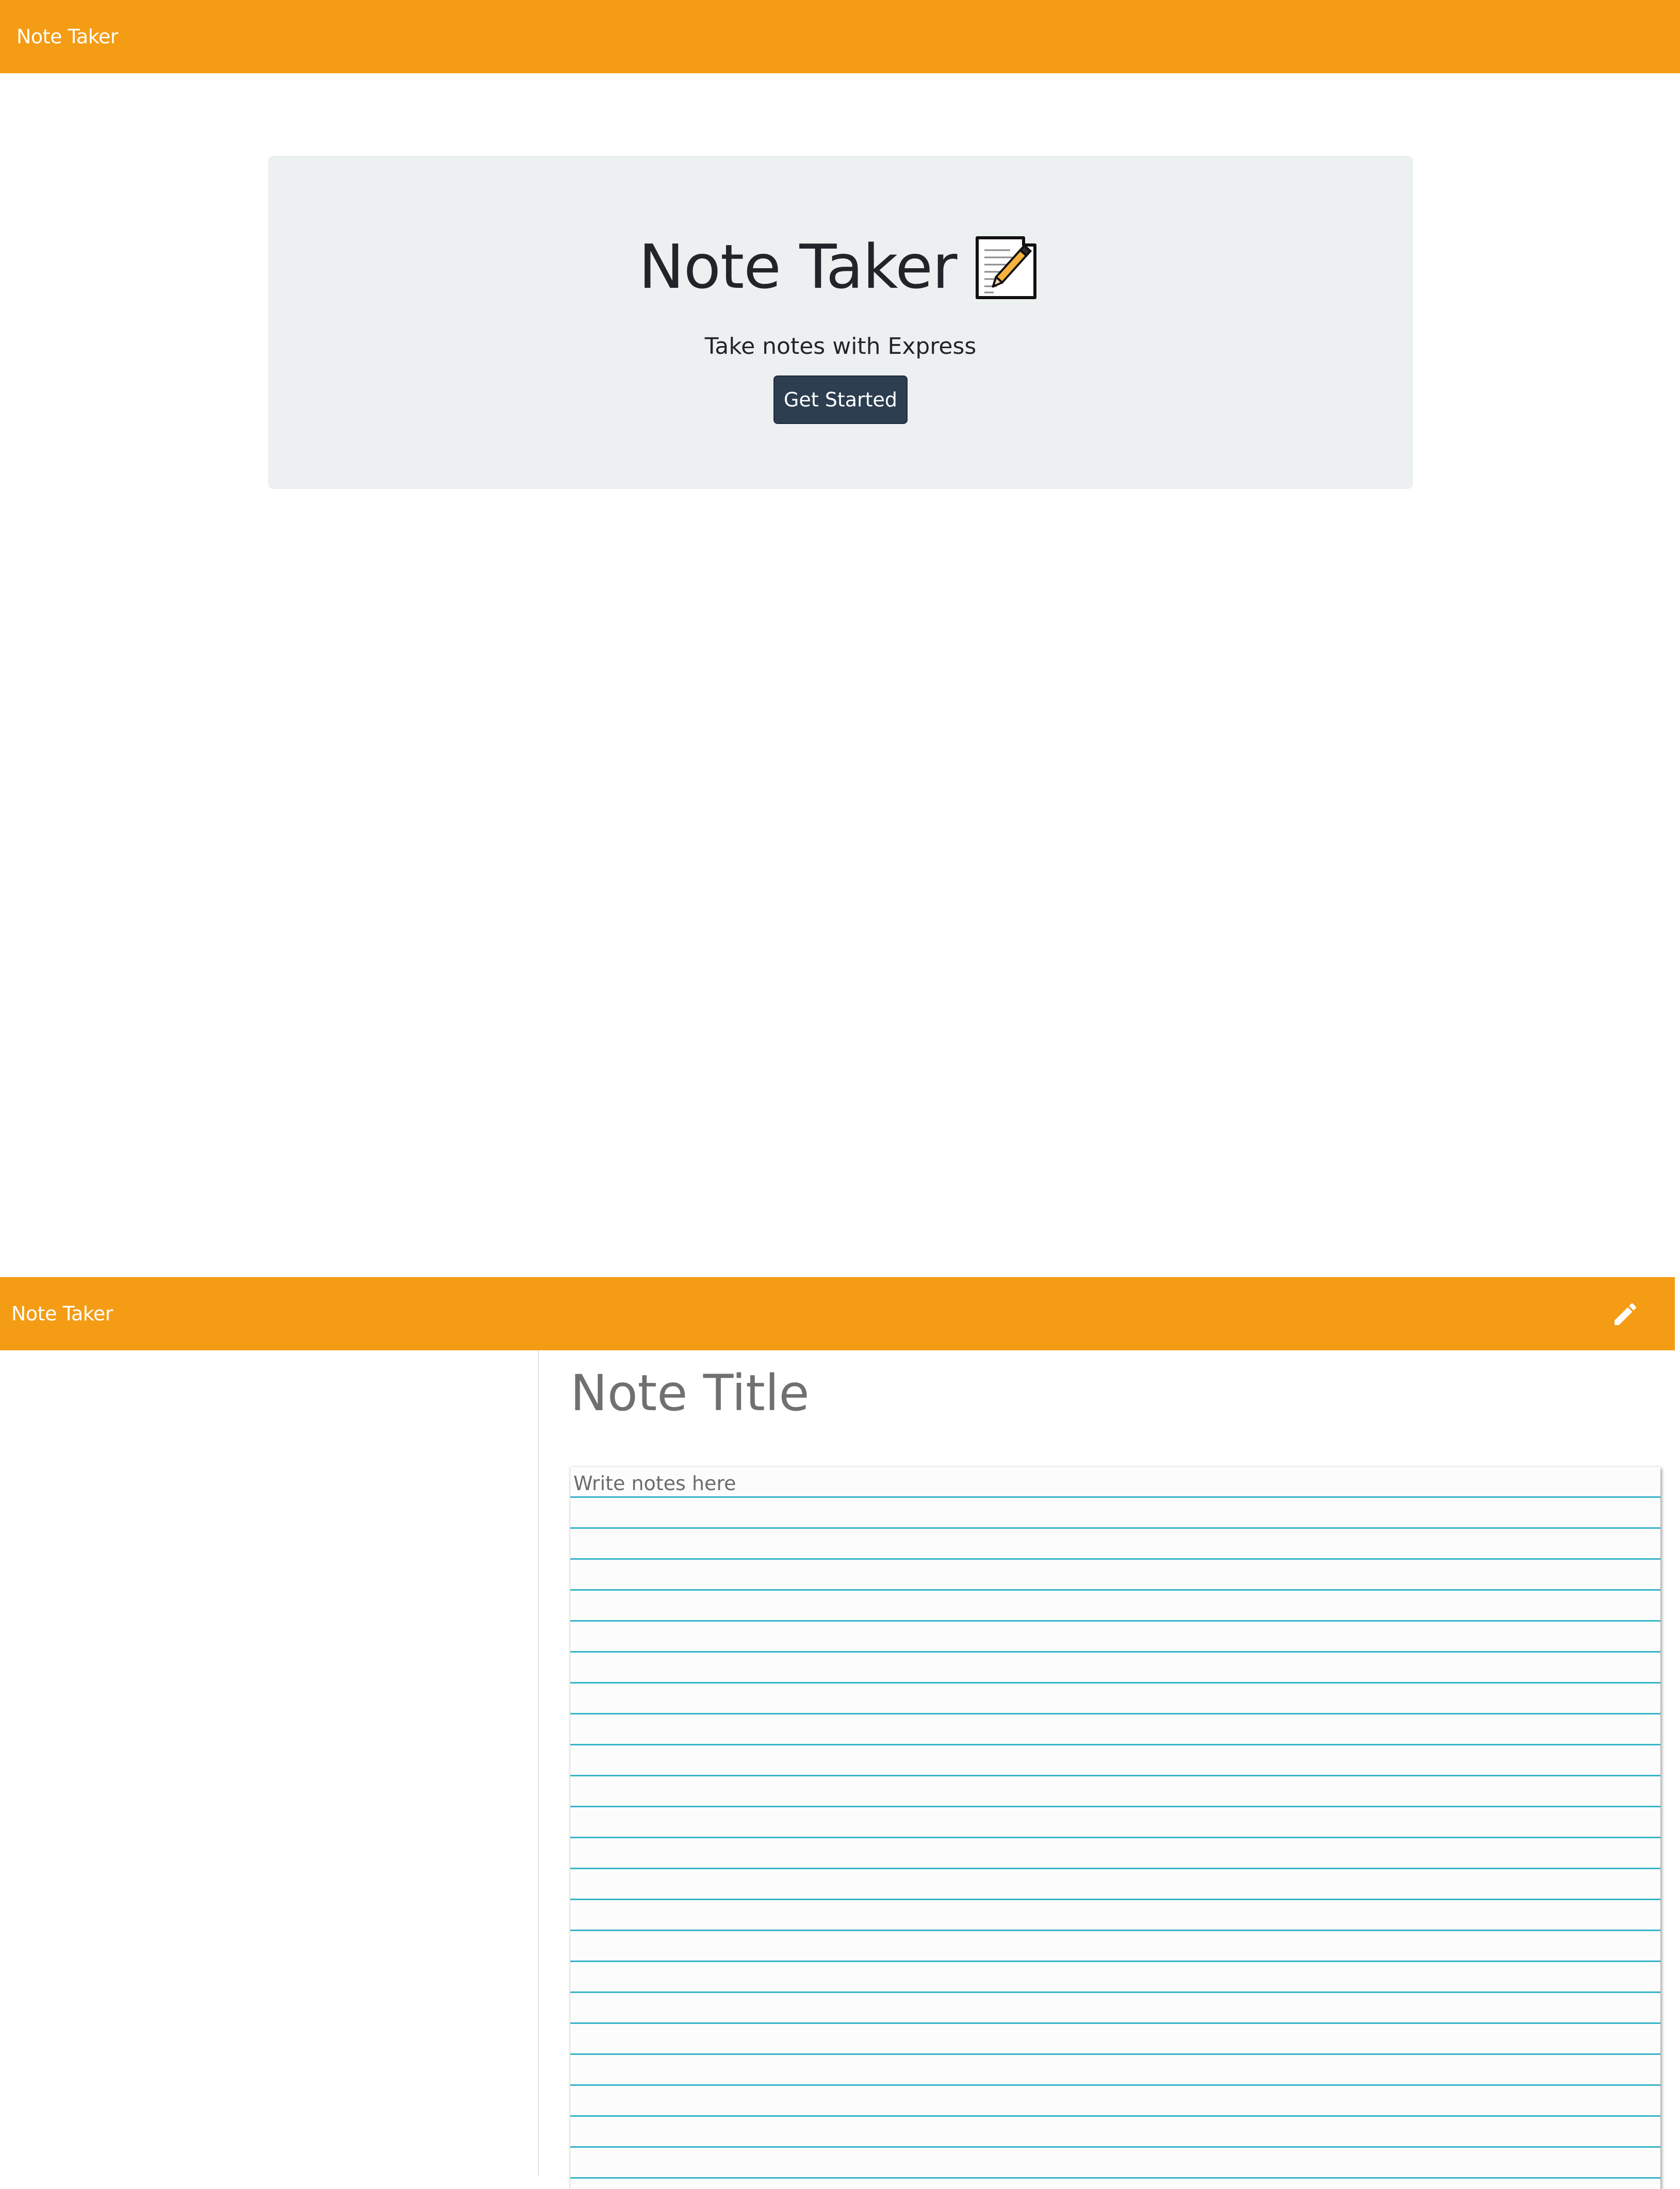 This screenshot has height=2189, width=1680. Describe the element at coordinates (840, 399) in the screenshot. I see `get-started-button: Get Started` at that location.